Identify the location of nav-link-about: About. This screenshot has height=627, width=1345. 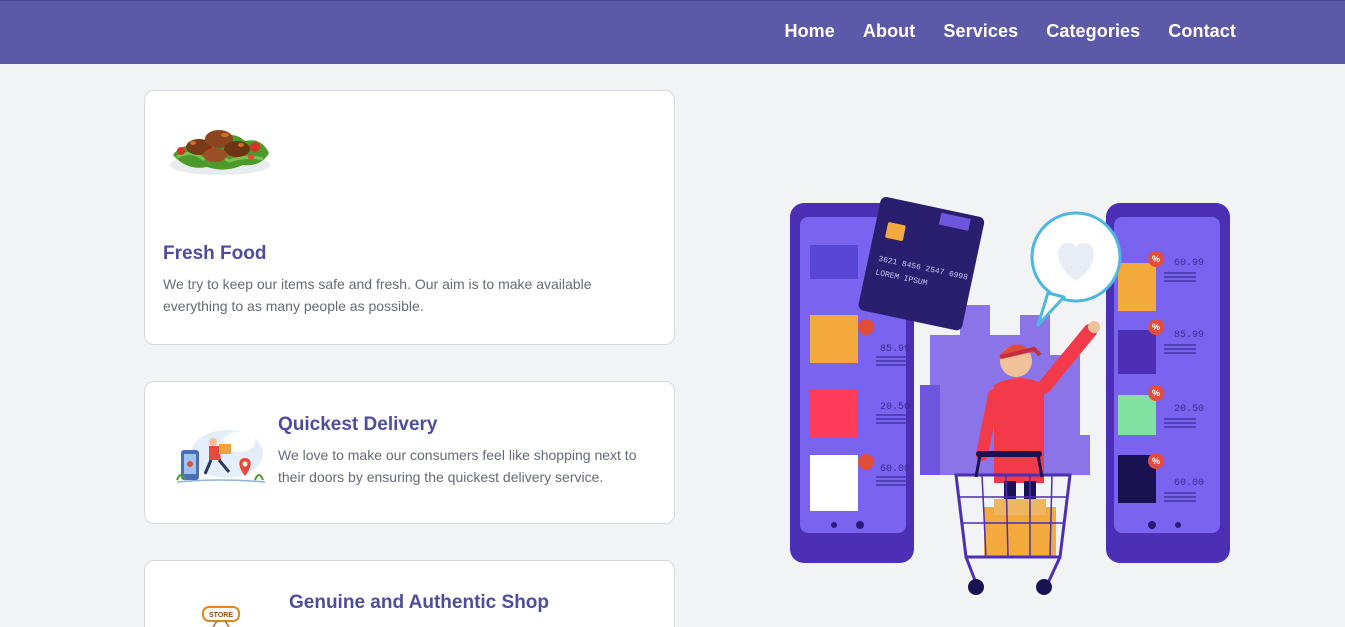
(889, 31).